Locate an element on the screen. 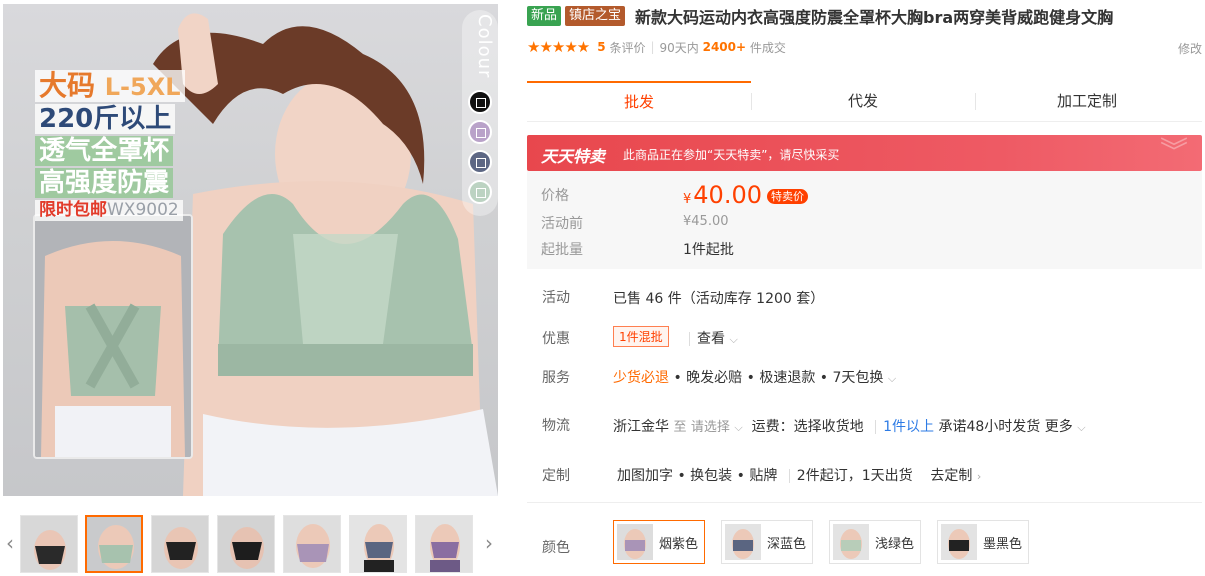  tab-dropship: 代发 is located at coordinates (863, 101).